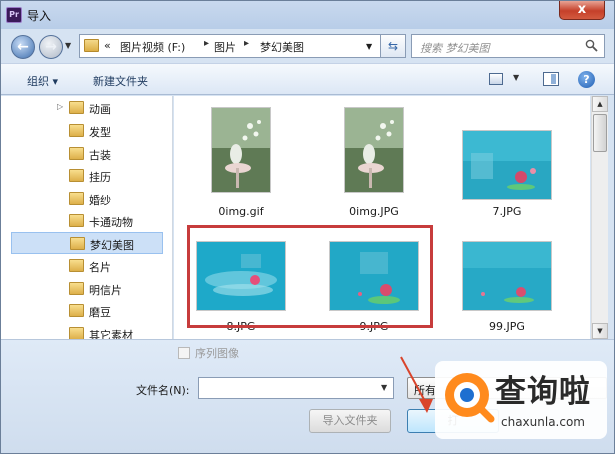 This screenshot has height=454, width=615. Describe the element at coordinates (496, 79) in the screenshot. I see `change-view-icon` at that location.